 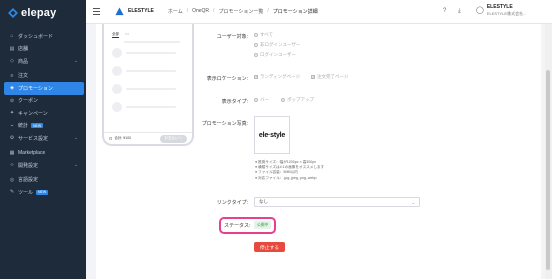 I want to click on display-type-option-bar: バー, so click(x=261, y=100).